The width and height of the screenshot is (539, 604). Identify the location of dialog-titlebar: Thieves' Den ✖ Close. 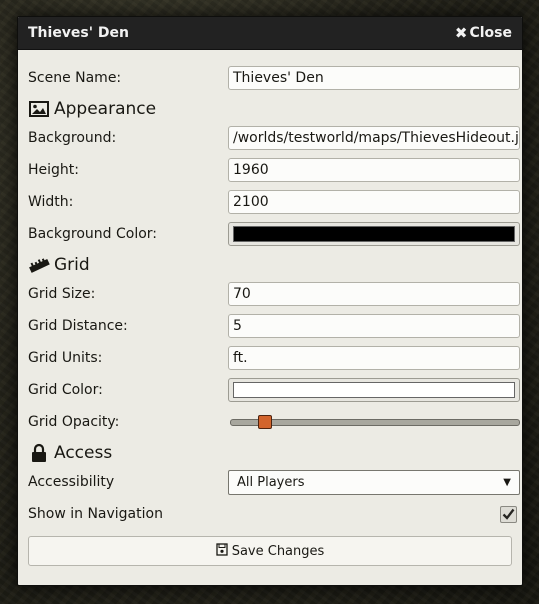
(270, 33).